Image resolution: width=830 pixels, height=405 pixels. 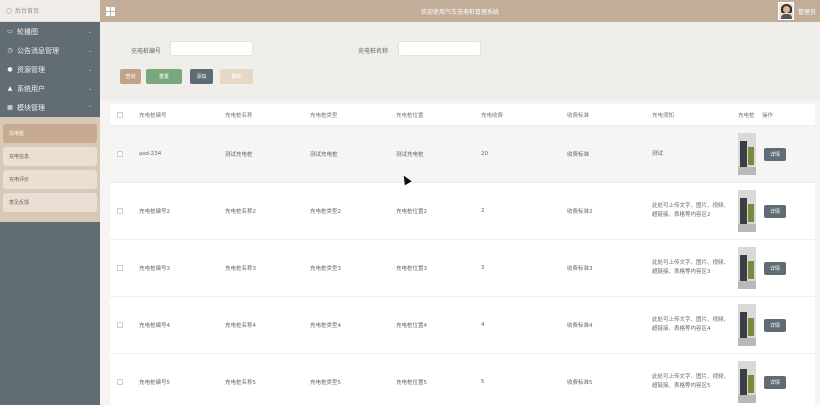 I want to click on query-button: 查询, so click(x=130, y=76).